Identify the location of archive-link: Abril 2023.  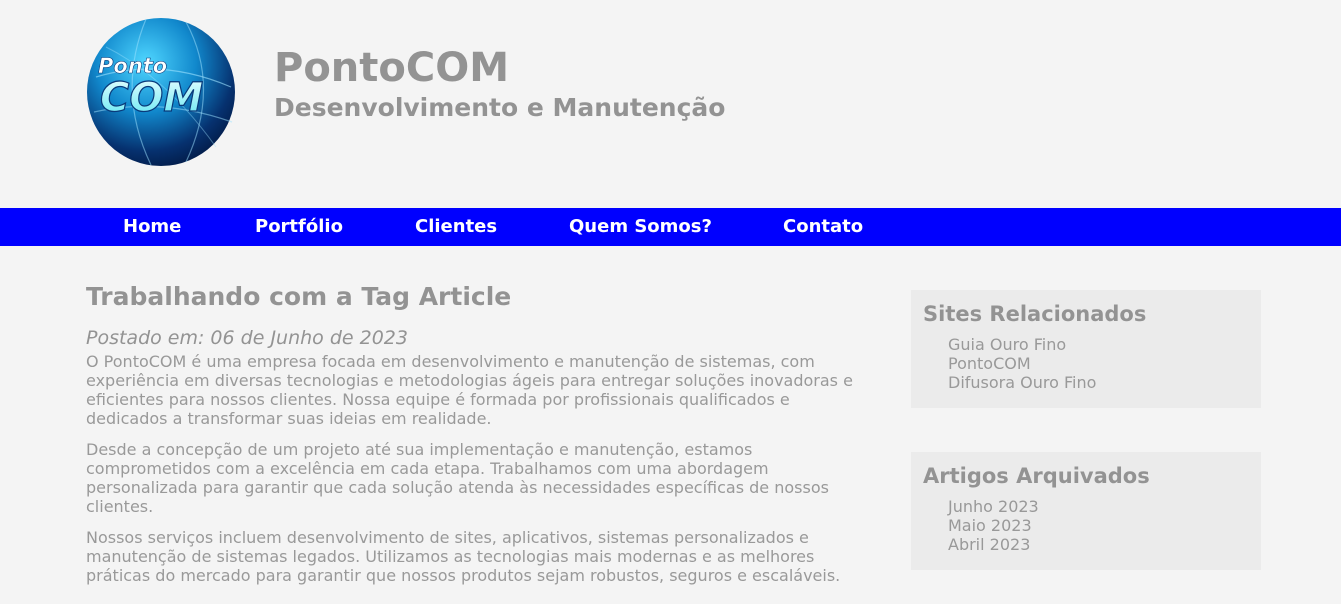
(1104, 544).